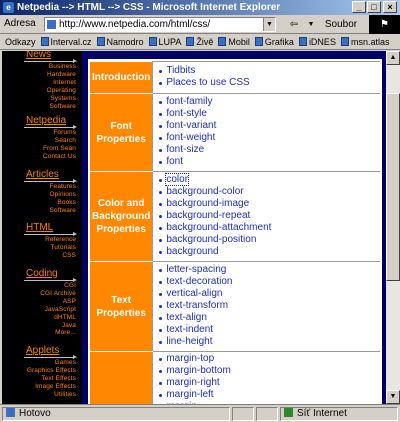  What do you see at coordinates (390, 7) in the screenshot?
I see `close-icon: ×` at bounding box center [390, 7].